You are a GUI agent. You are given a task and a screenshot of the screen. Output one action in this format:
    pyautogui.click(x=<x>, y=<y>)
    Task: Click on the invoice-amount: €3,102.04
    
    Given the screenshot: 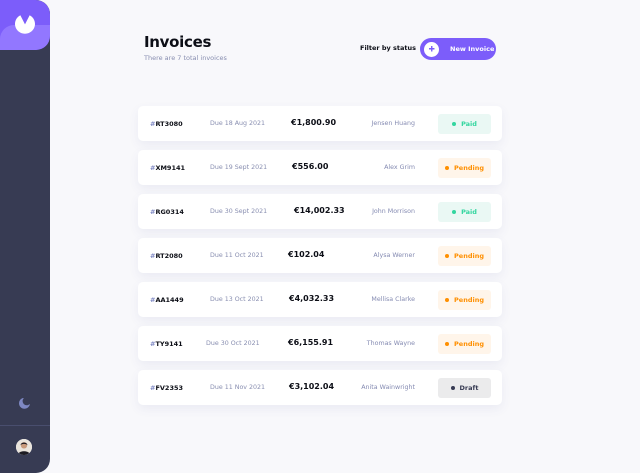 What is the action you would take?
    pyautogui.click(x=312, y=386)
    